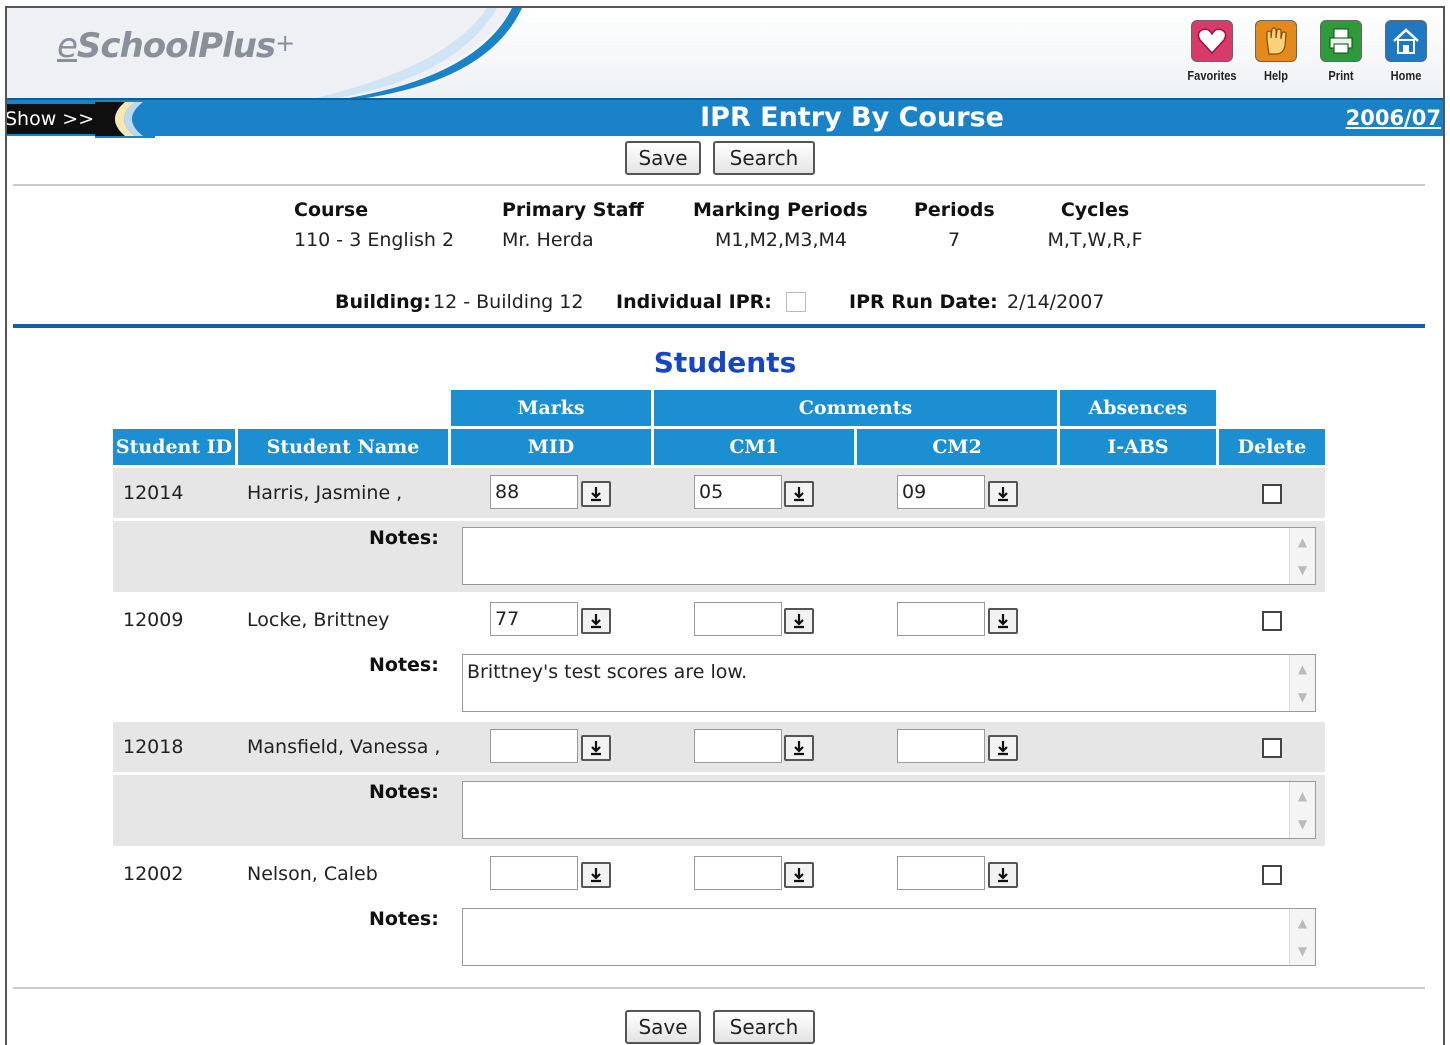 This screenshot has height=1045, width=1450. Describe the element at coordinates (694, 302) in the screenshot. I see `individual-ipr-label: Individual IPR:` at that location.